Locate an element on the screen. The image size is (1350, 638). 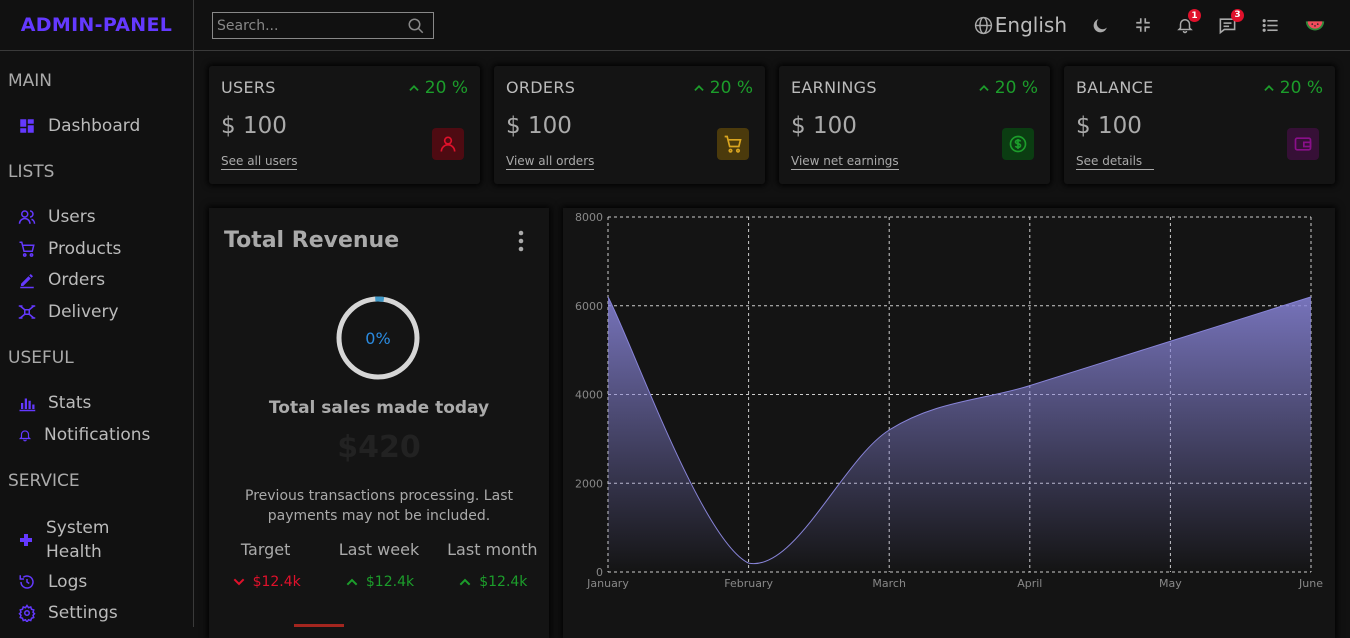
summary-item-target: Target $12.4k is located at coordinates (266, 565).